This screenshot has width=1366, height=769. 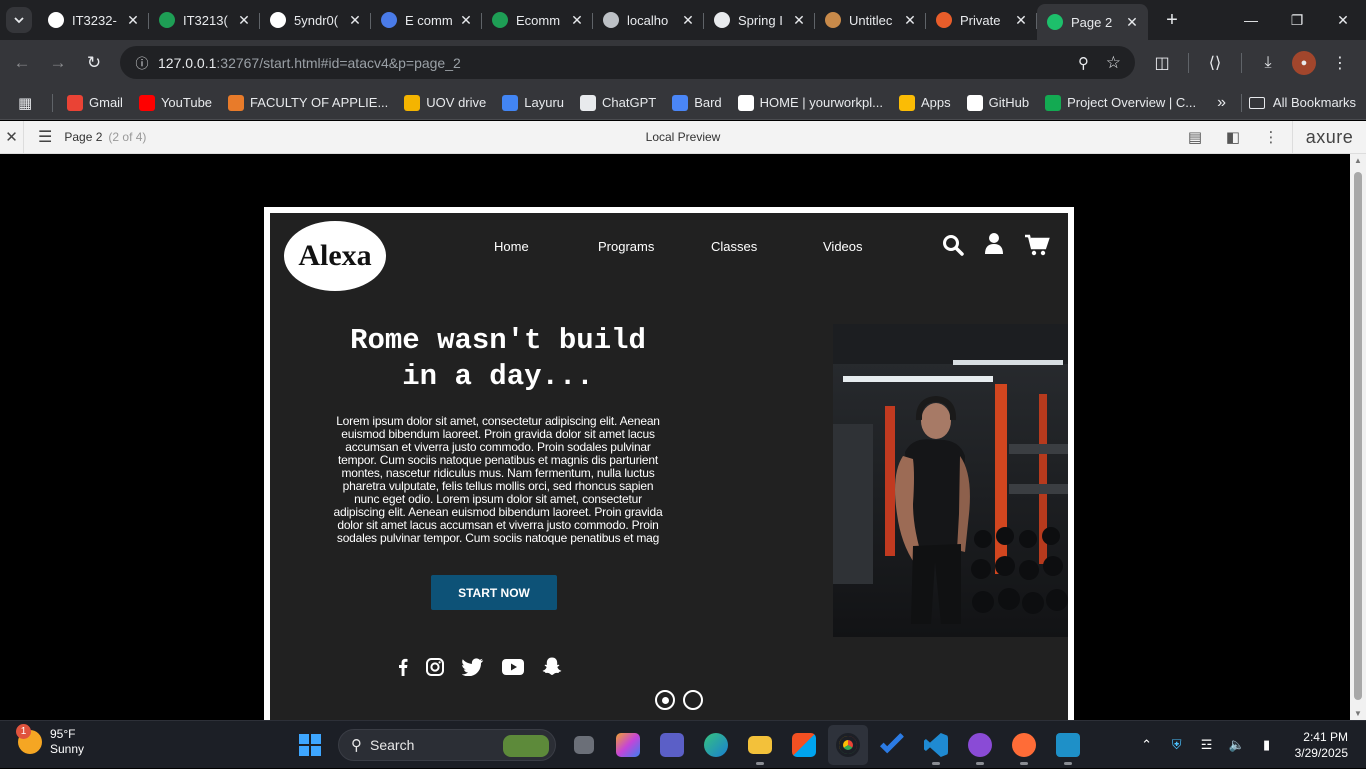 What do you see at coordinates (335, 256) in the screenshot?
I see `site-logo: Alexa` at bounding box center [335, 256].